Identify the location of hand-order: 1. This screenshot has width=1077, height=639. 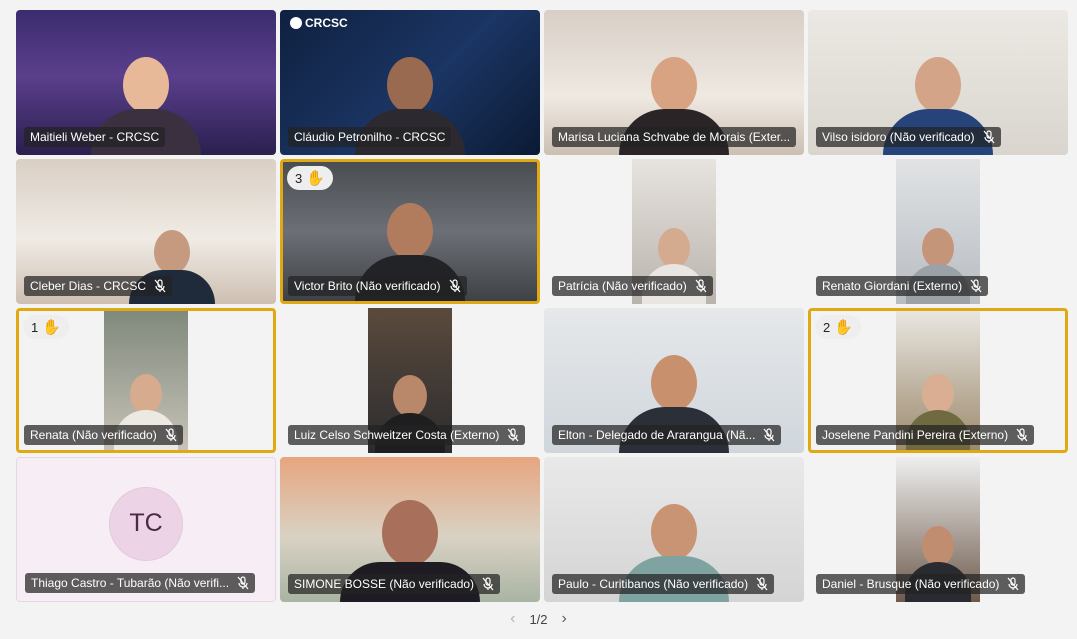
(35, 327).